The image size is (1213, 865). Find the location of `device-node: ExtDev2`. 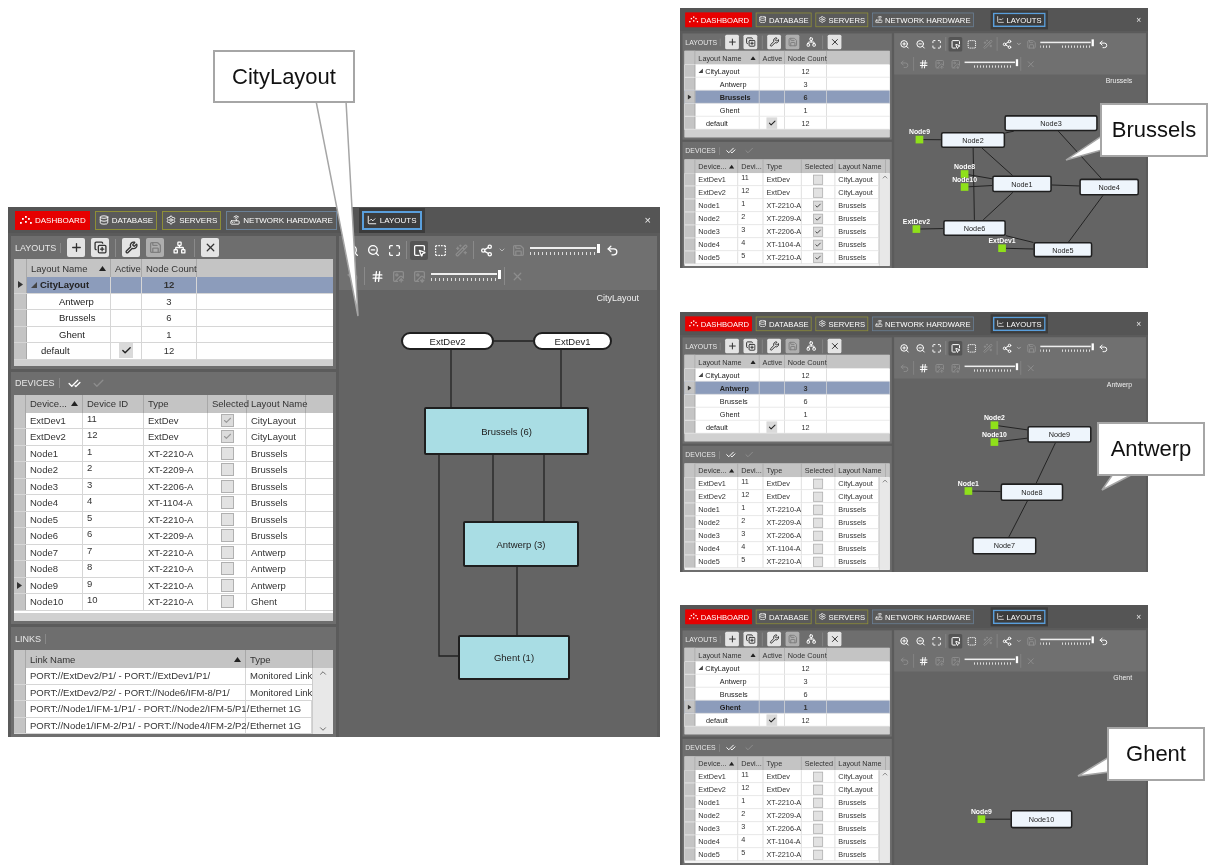

device-node: ExtDev2 is located at coordinates (447, 341).